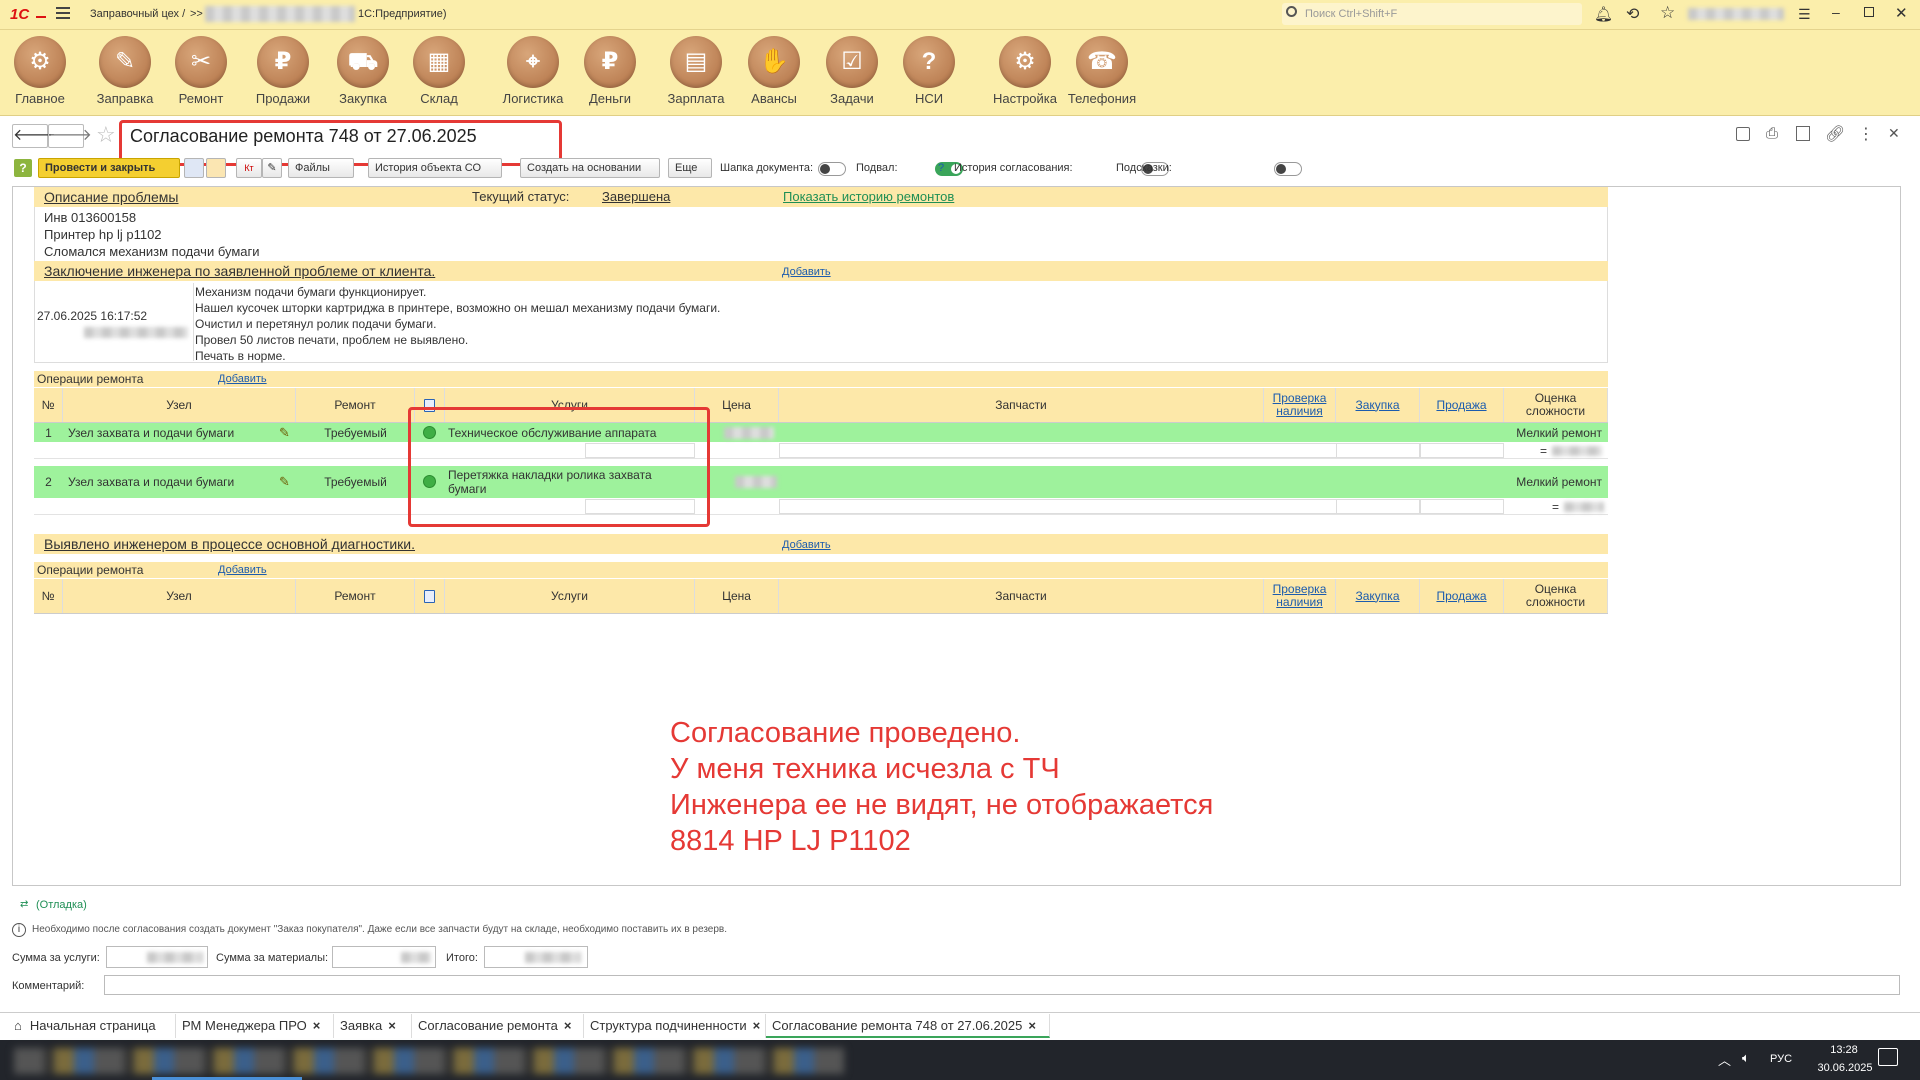 Image resolution: width=1920 pixels, height=1080 pixels. Describe the element at coordinates (636, 196) in the screenshot. I see `status-value: Завершена` at that location.